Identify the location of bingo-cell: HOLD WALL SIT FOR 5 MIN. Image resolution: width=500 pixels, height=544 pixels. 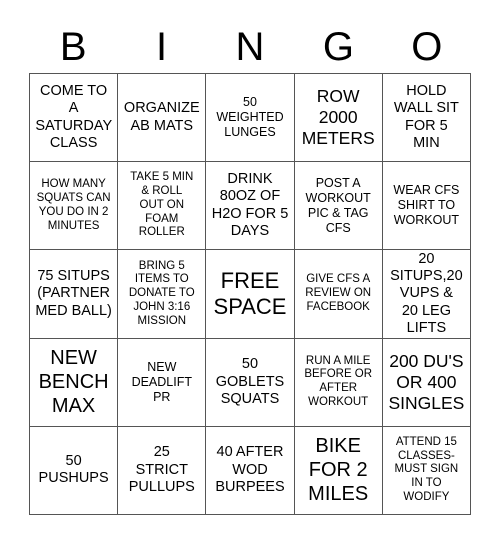
(426, 118).